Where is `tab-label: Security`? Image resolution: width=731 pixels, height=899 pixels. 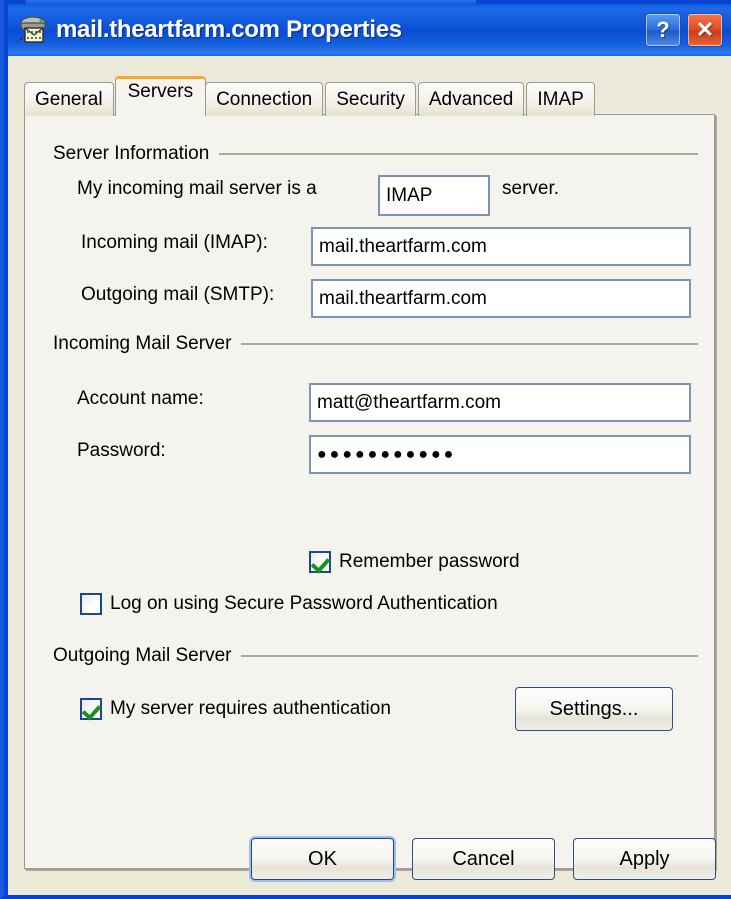
tab-label: Security is located at coordinates (370, 99).